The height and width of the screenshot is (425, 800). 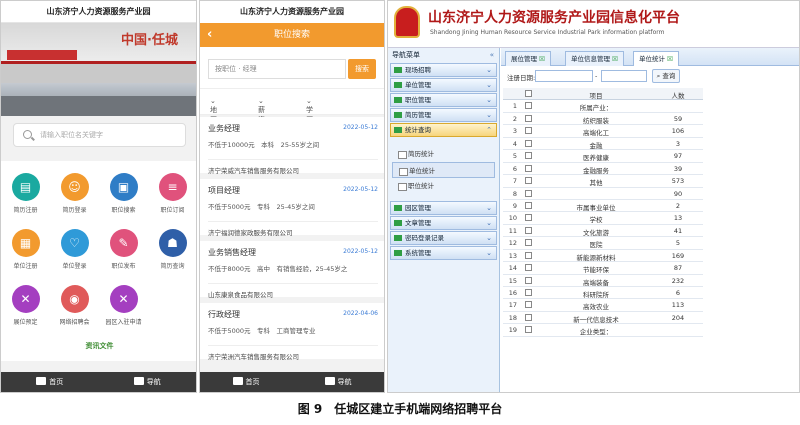 I want to click on tab-company-info: 单位信息管理 ☒, so click(x=594, y=58).